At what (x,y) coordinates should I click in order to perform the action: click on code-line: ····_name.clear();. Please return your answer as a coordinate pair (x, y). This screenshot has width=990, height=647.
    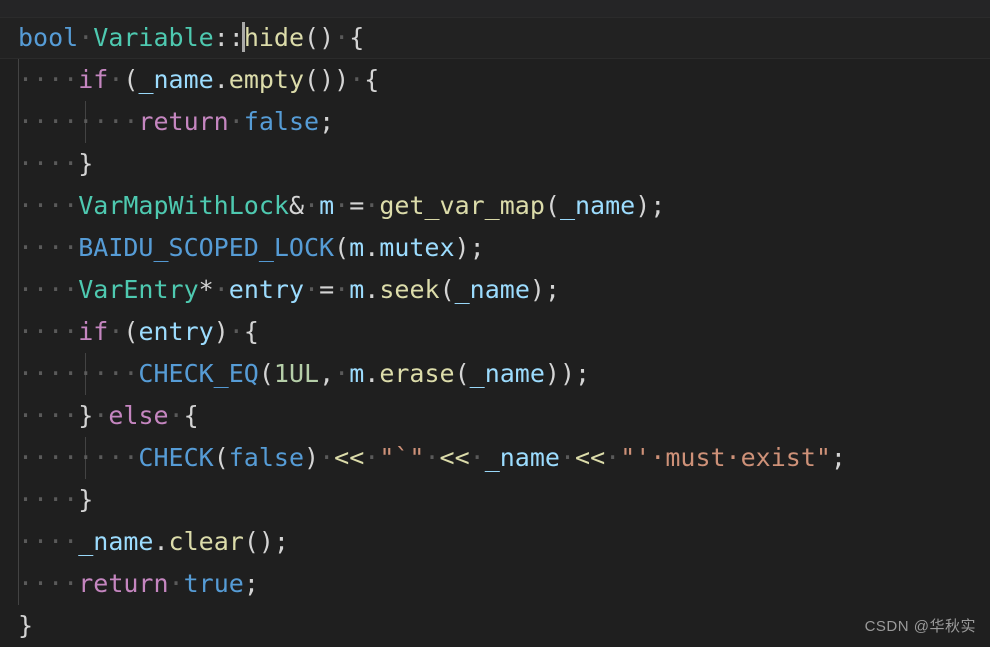
    Looking at the image, I should click on (495, 542).